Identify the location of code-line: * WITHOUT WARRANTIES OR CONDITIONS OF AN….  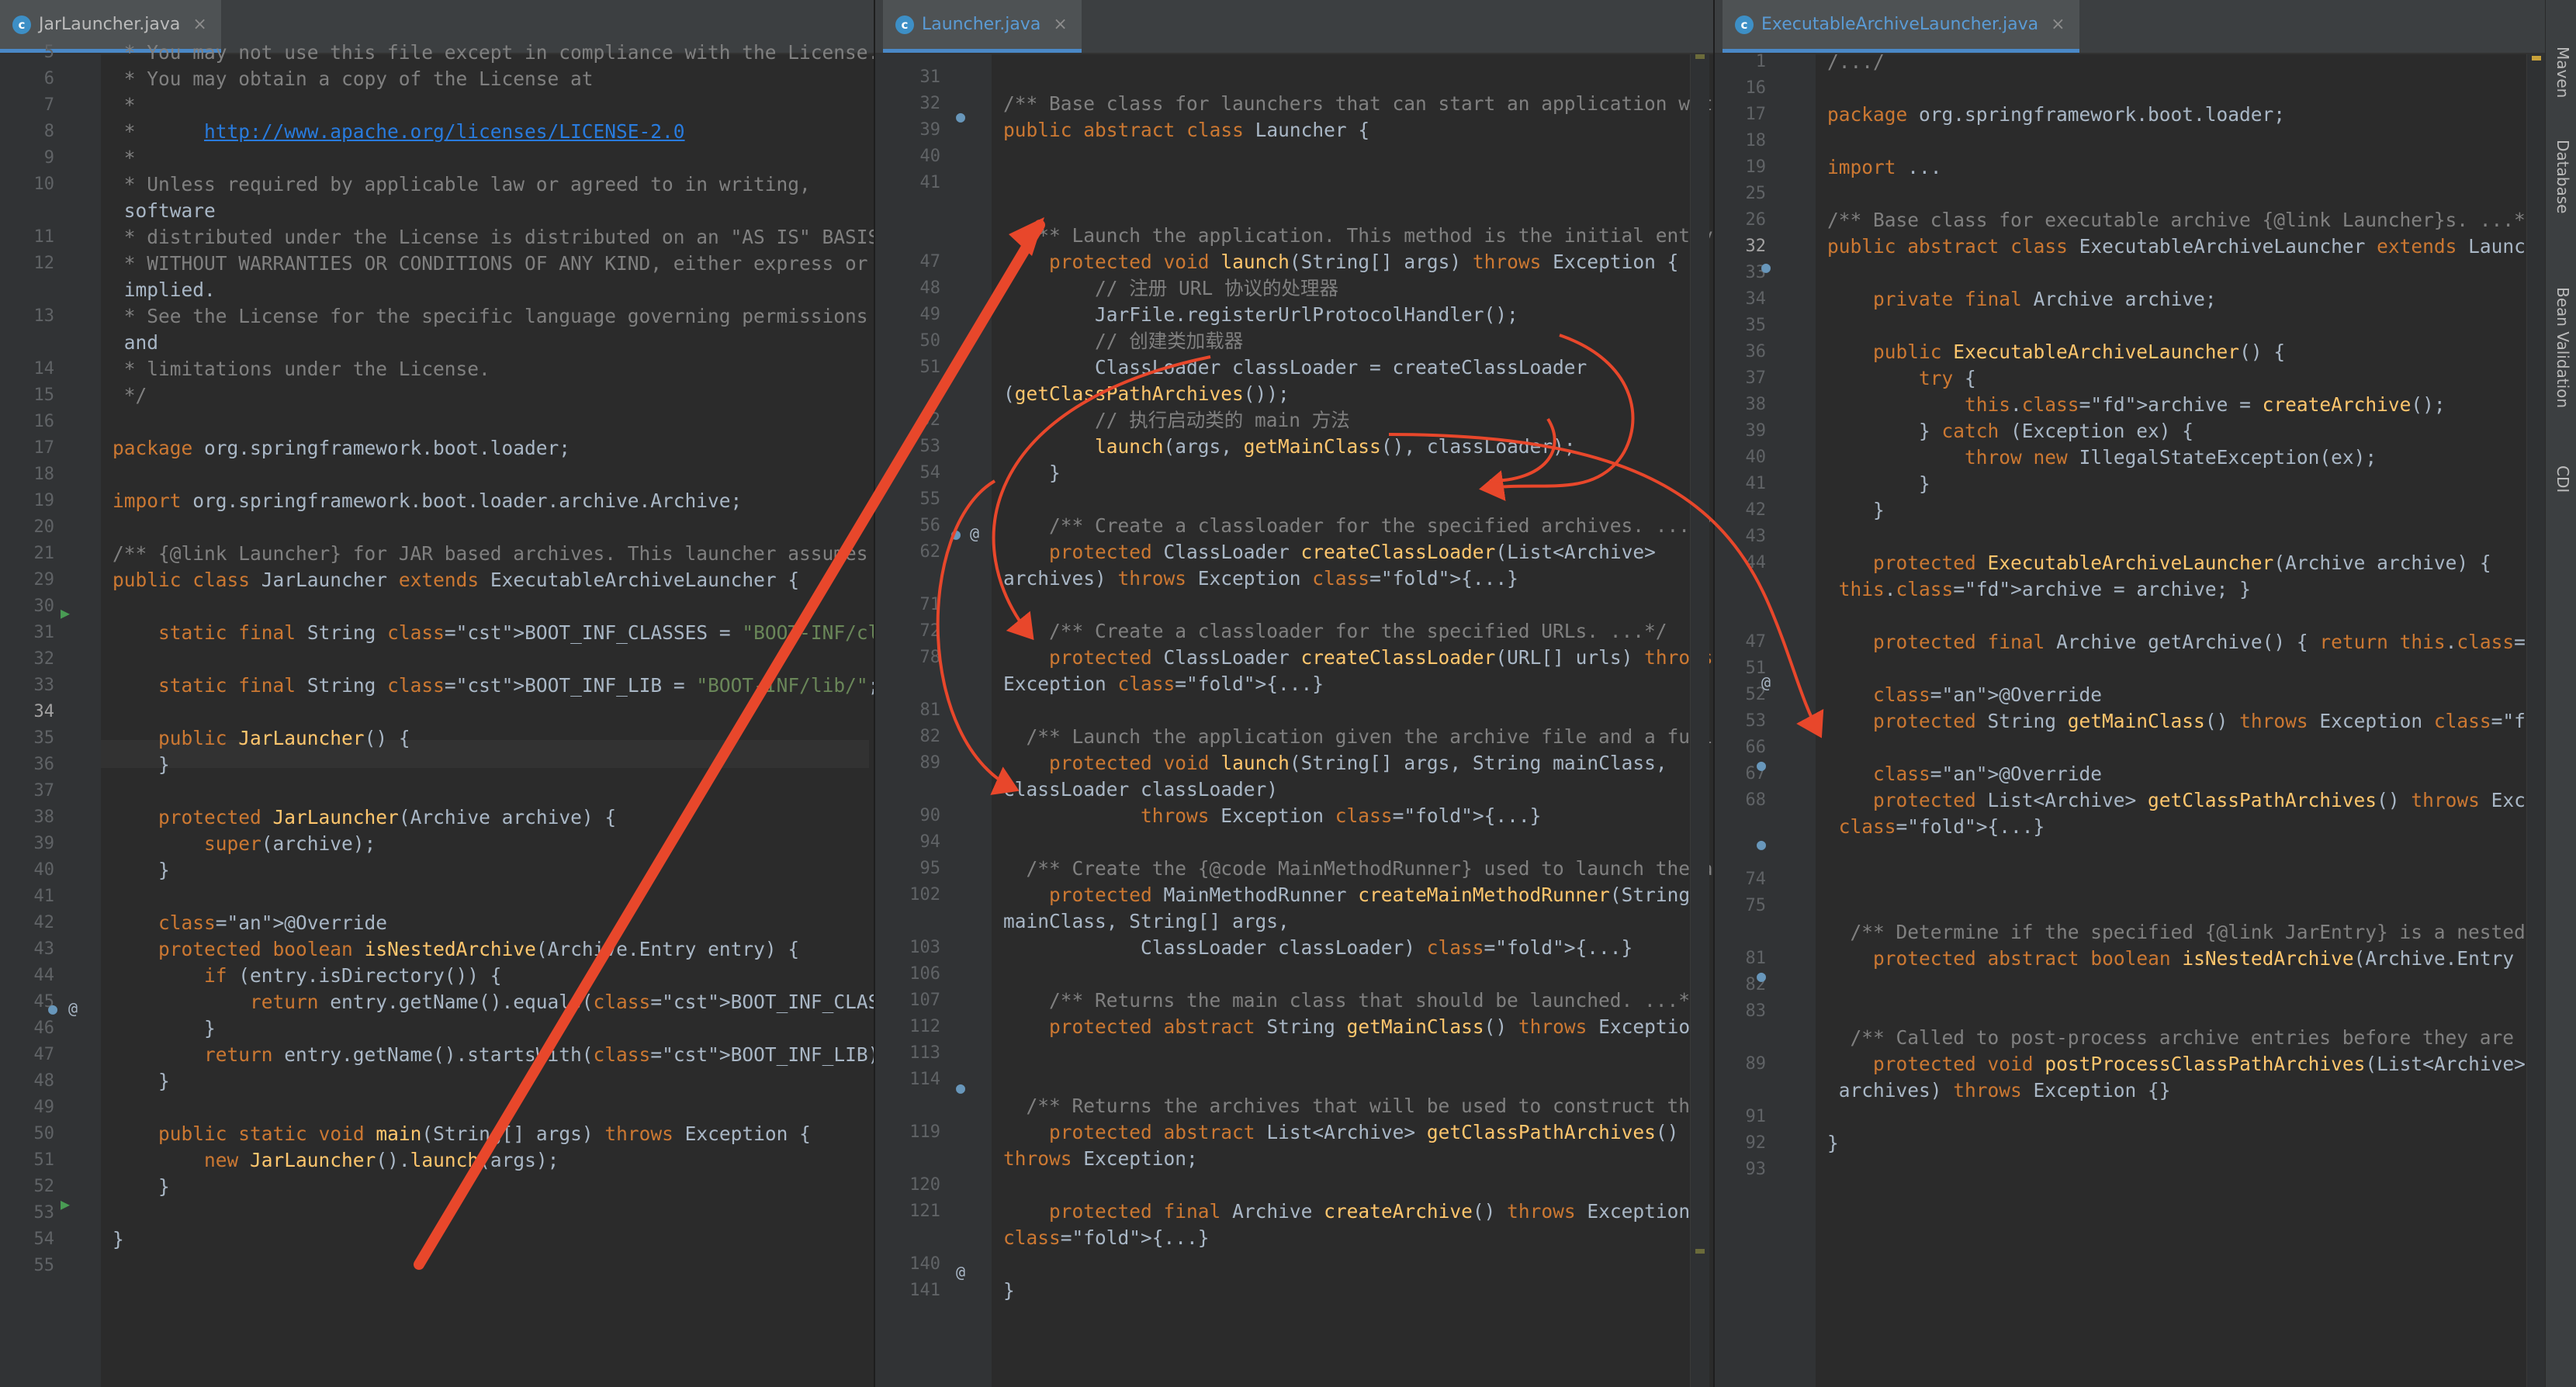
(490, 264).